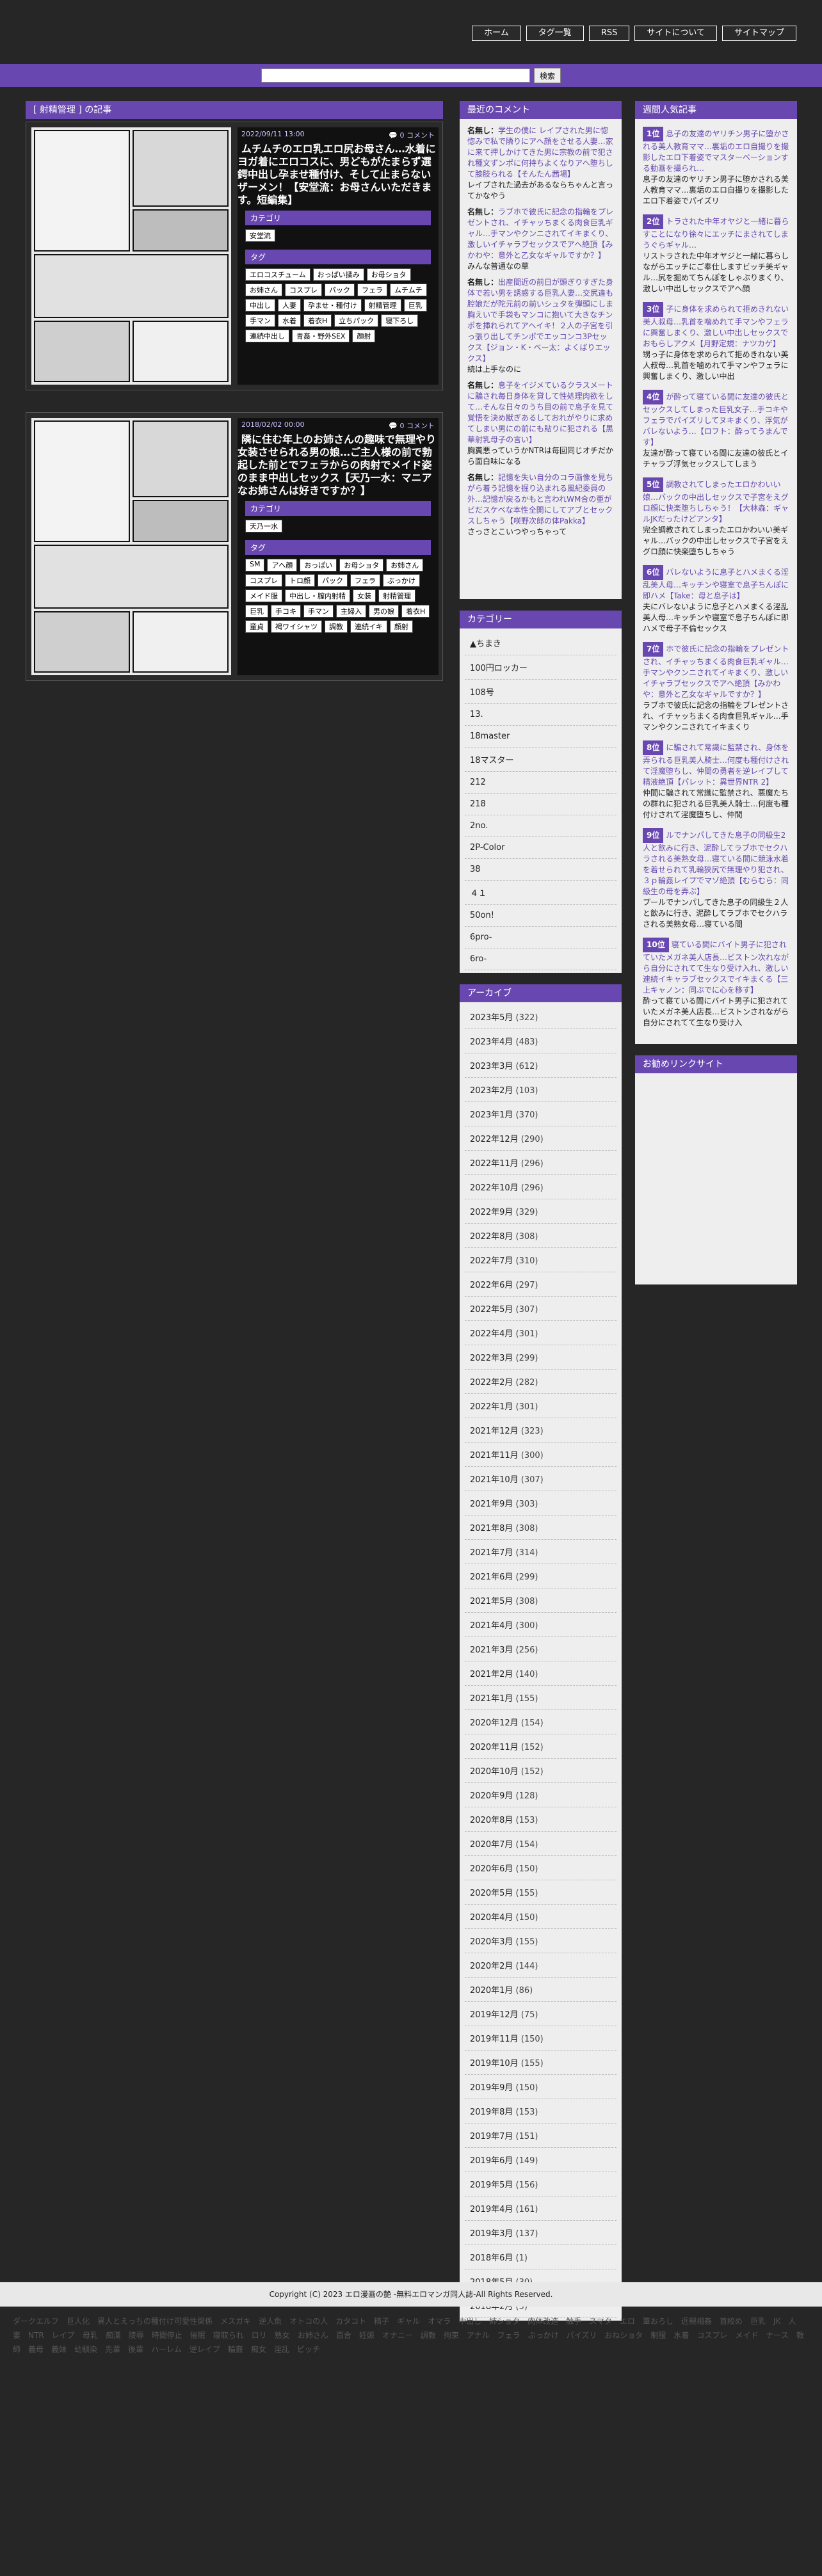  What do you see at coordinates (286, 611) in the screenshot?
I see `entry-tag: 手コキ` at bounding box center [286, 611].